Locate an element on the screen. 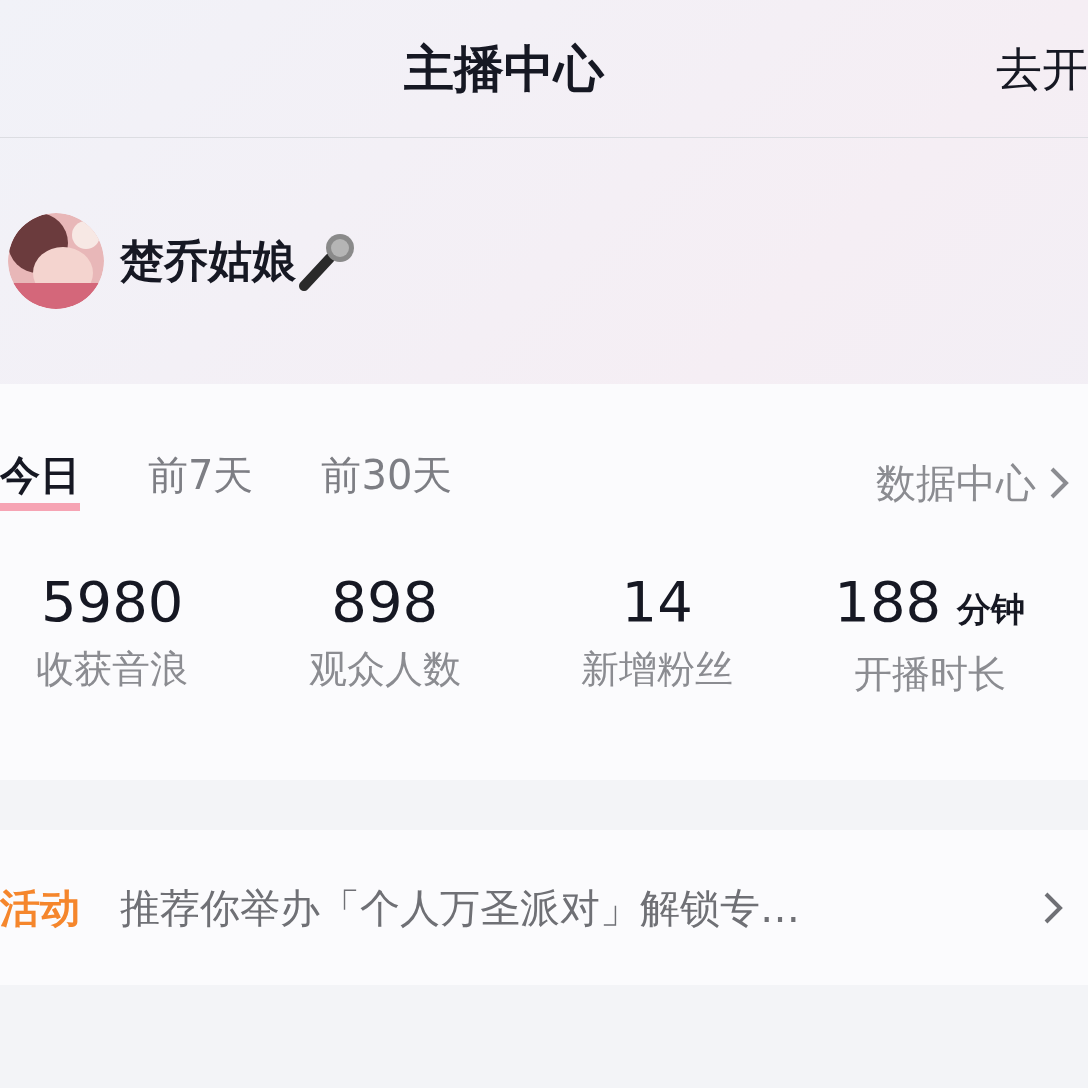 Image resolution: width=1088 pixels, height=1088 pixels. chevron-right-icon is located at coordinates (1059, 483).